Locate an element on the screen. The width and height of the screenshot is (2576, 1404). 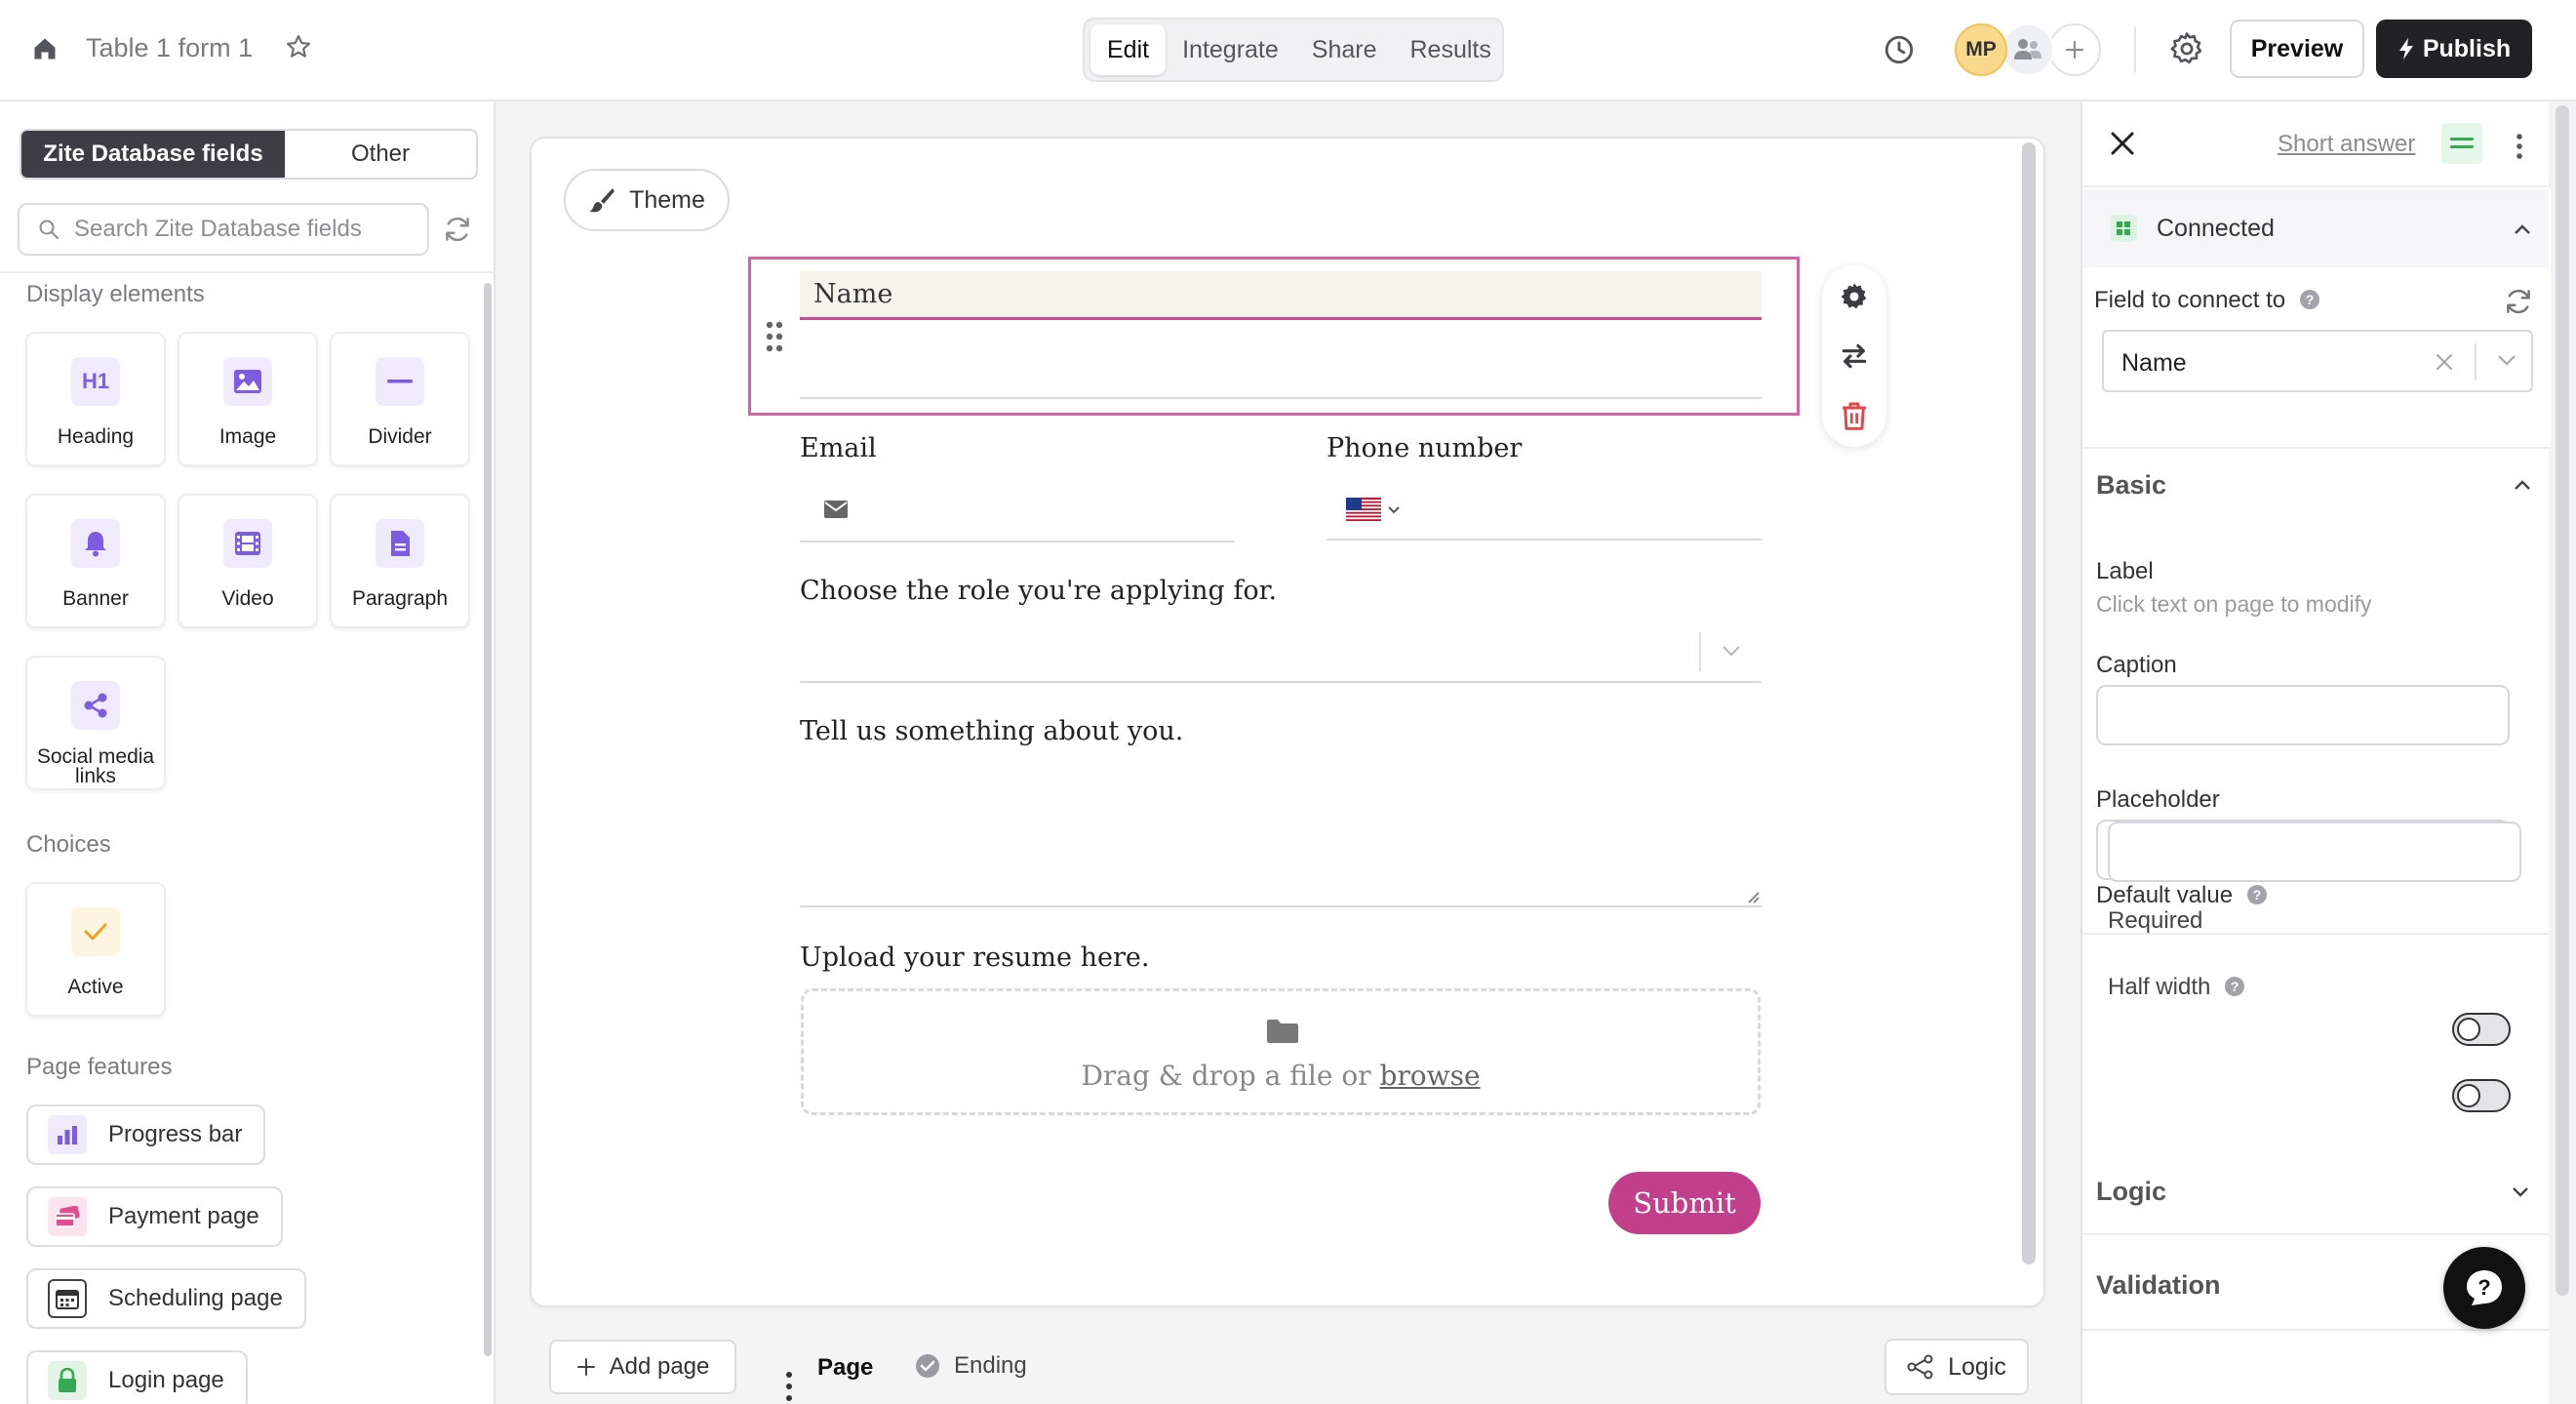
chat-help-icon: ? is located at coordinates (2484, 1287).